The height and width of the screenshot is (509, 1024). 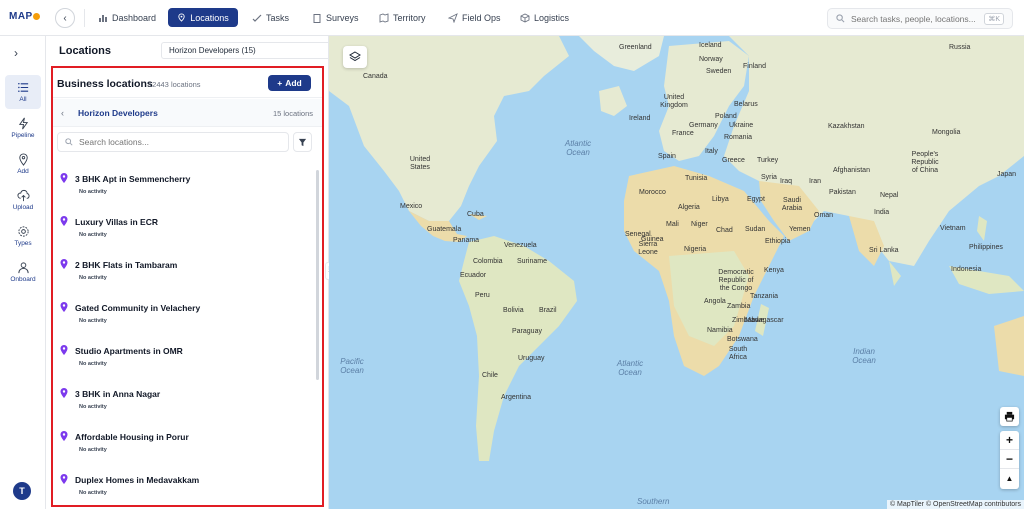 I want to click on map-label: Niger, so click(x=699, y=224).